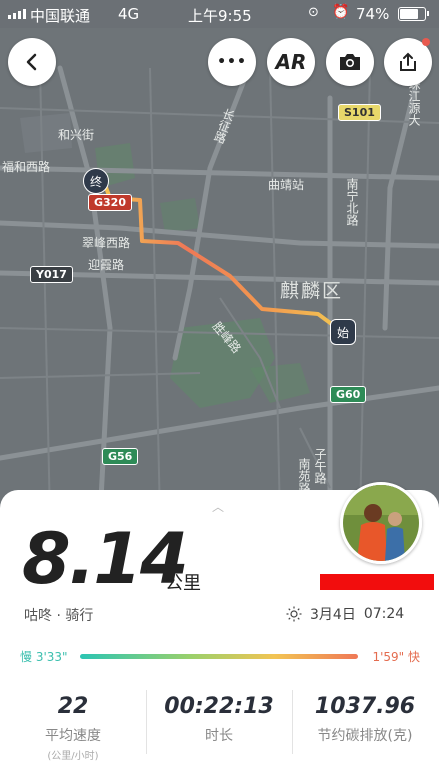  I want to click on expand-handle-icon: ︿, so click(218, 506).